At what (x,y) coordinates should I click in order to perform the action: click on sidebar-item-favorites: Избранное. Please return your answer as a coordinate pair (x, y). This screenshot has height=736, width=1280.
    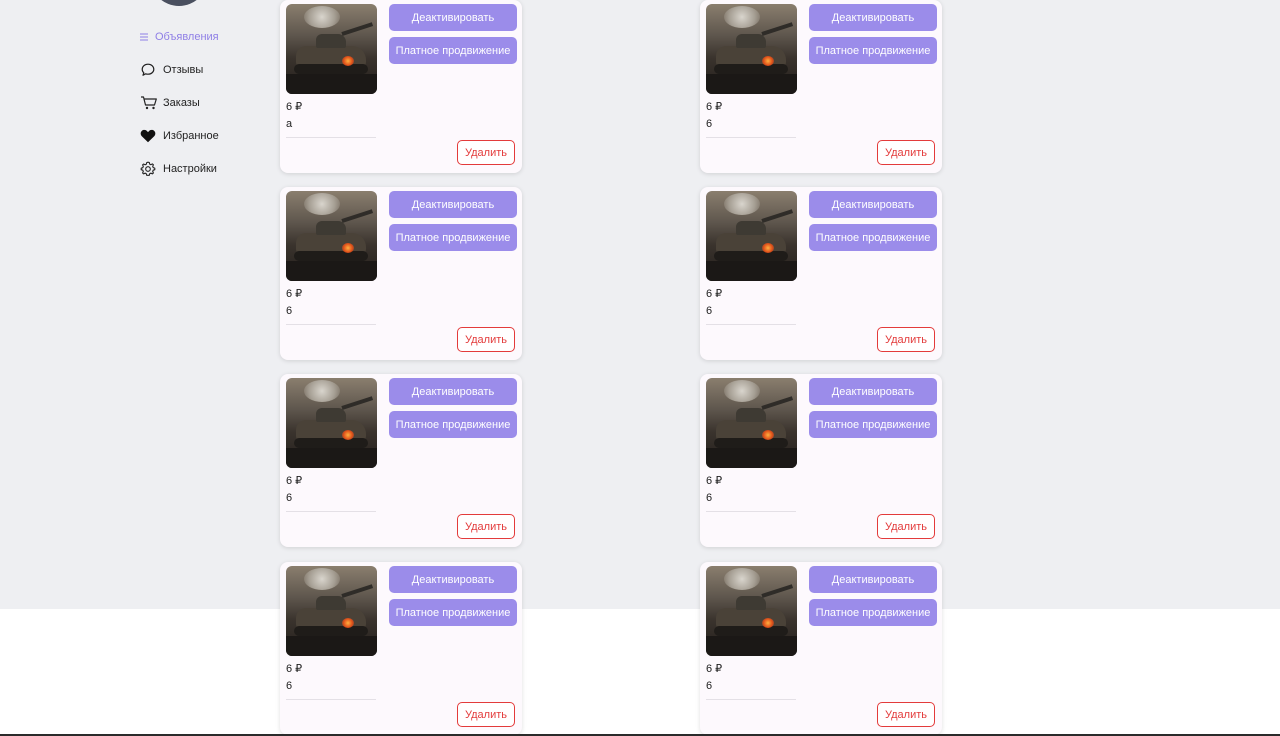
    Looking at the image, I should click on (205, 135).